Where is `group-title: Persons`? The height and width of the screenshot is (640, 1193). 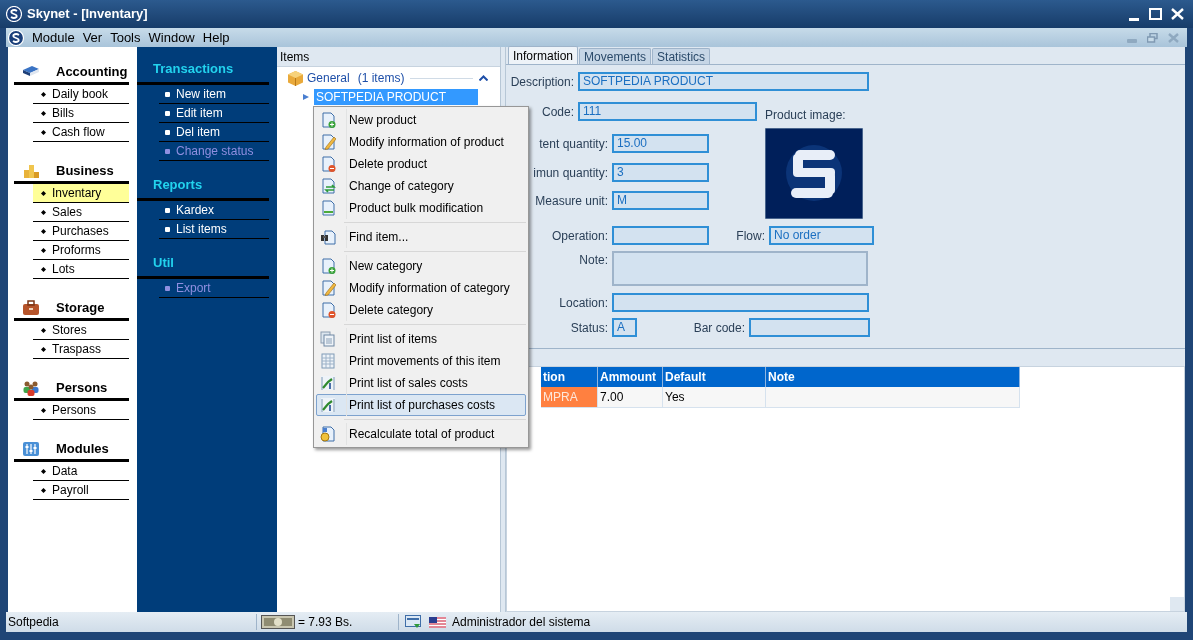
group-title: Persons is located at coordinates (82, 387).